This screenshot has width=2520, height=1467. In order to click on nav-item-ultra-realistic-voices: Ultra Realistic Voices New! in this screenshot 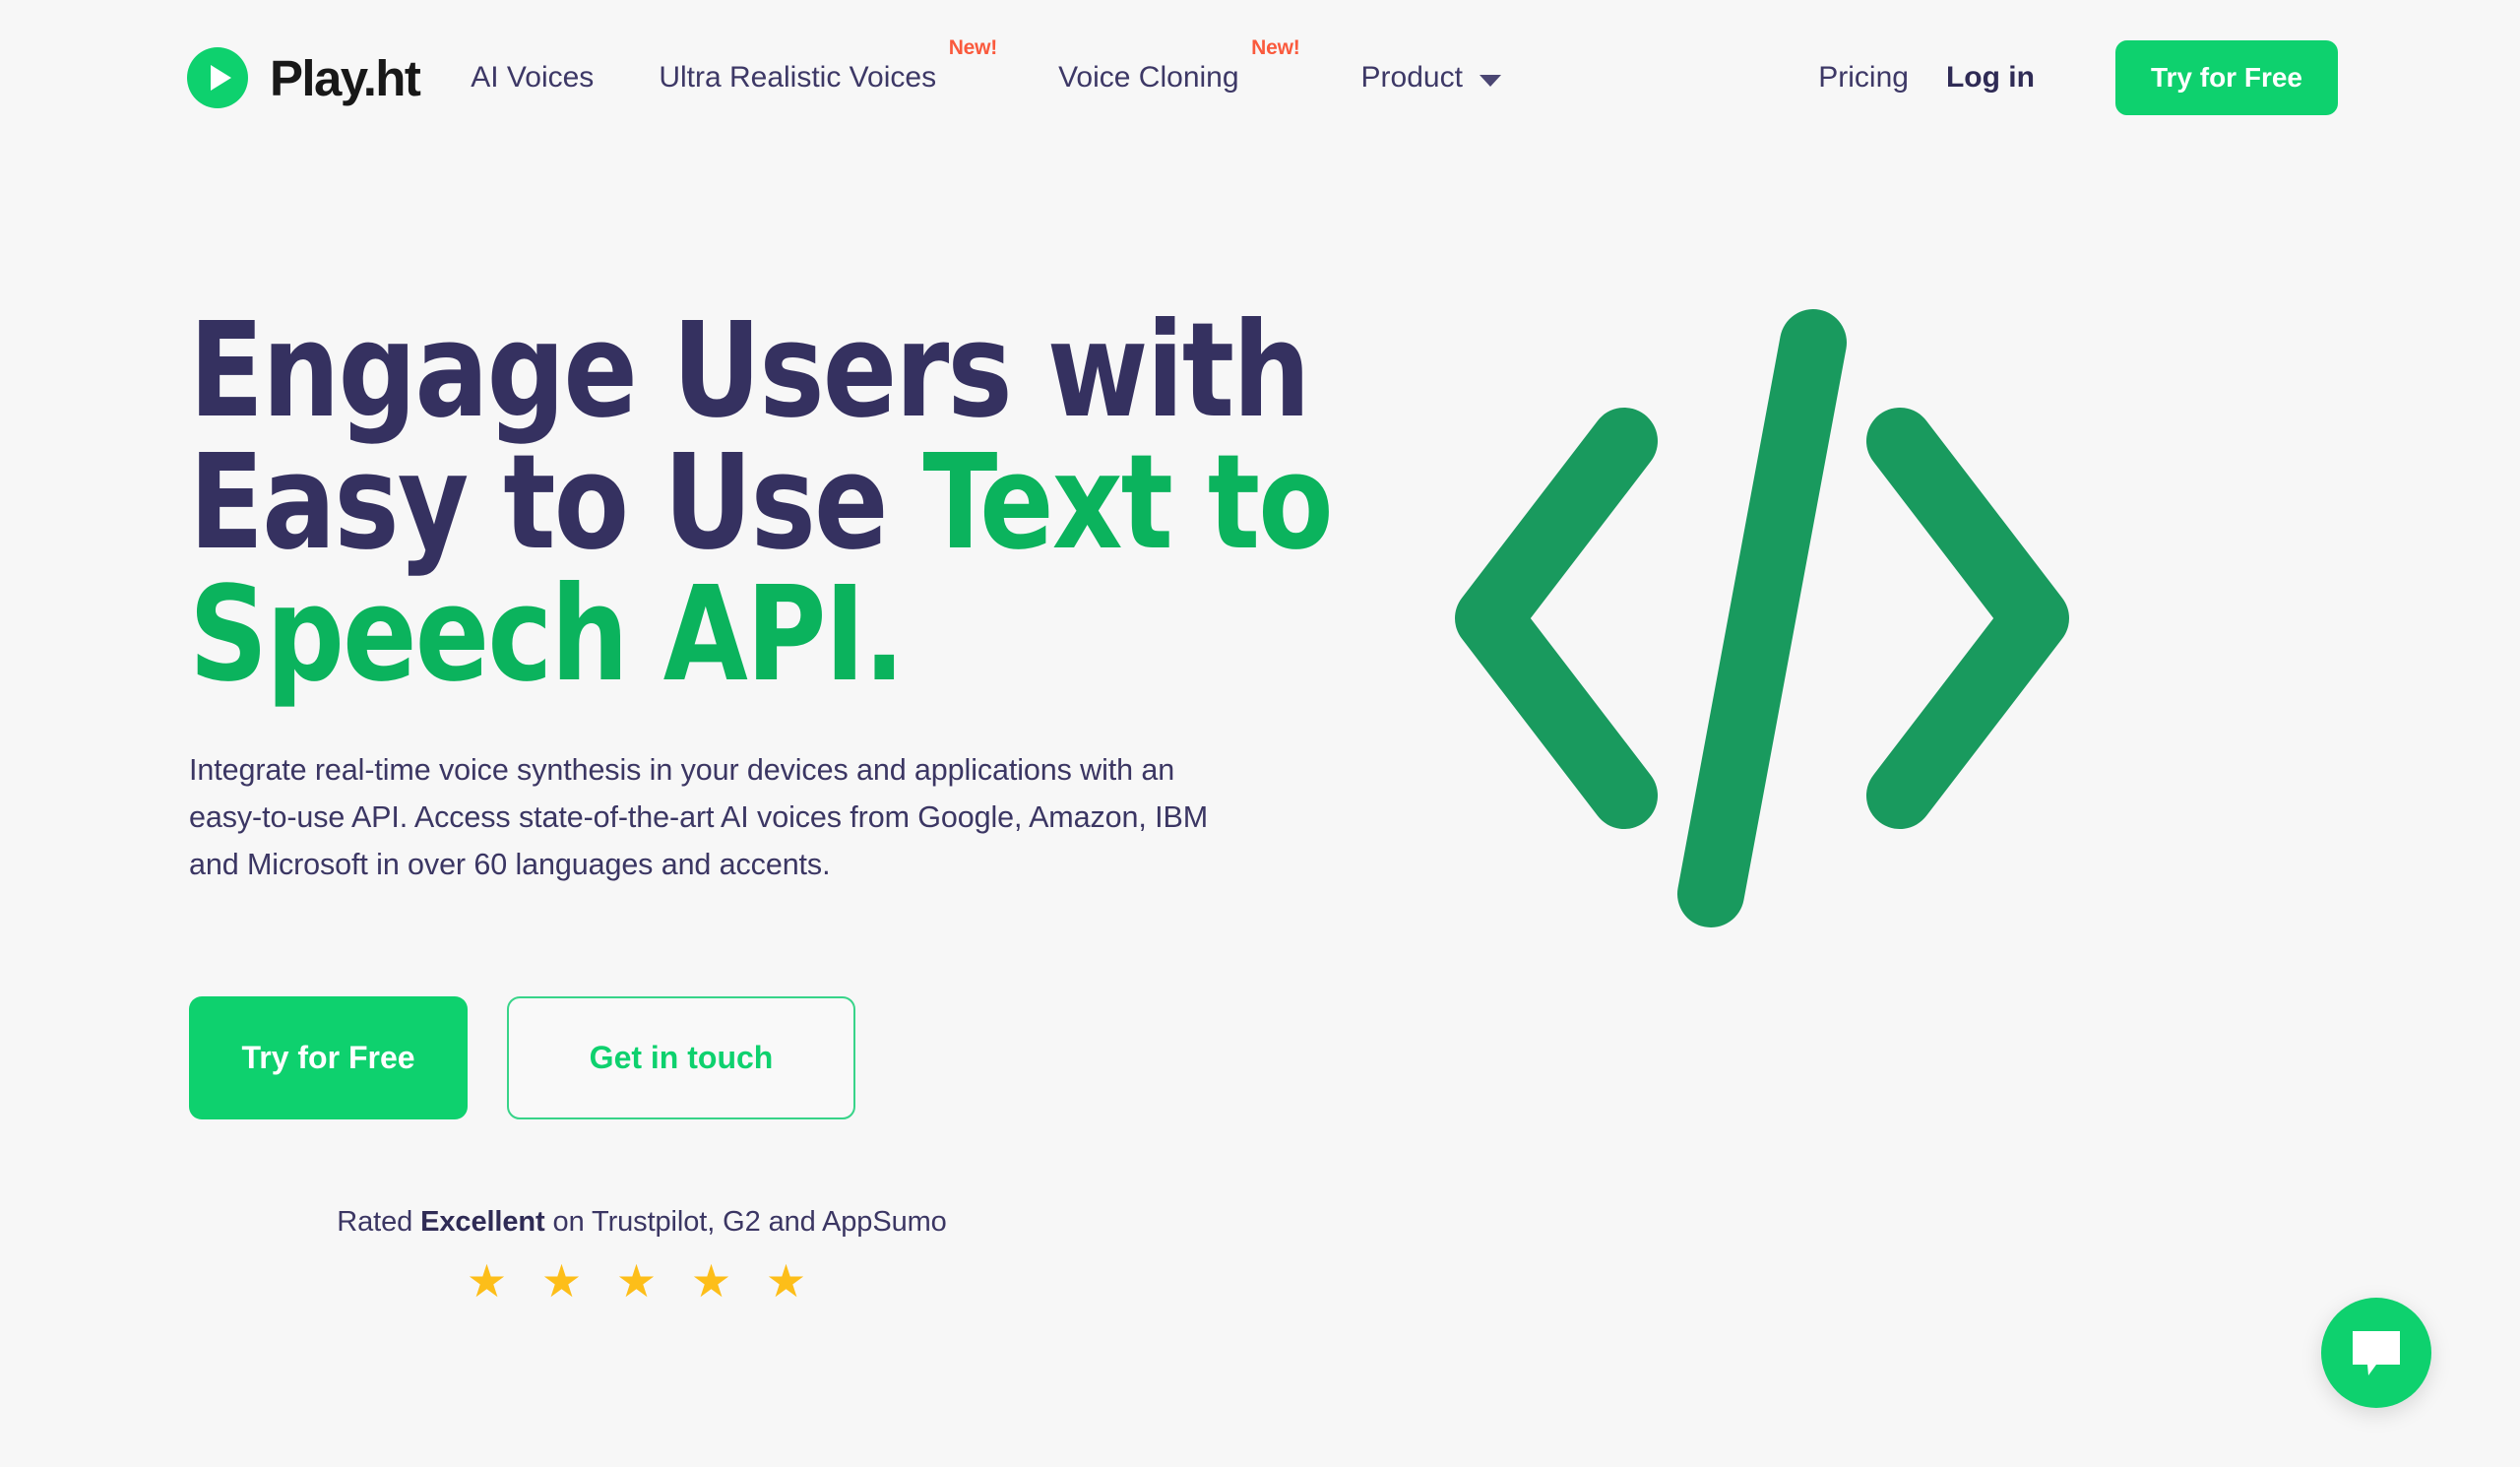, I will do `click(828, 71)`.